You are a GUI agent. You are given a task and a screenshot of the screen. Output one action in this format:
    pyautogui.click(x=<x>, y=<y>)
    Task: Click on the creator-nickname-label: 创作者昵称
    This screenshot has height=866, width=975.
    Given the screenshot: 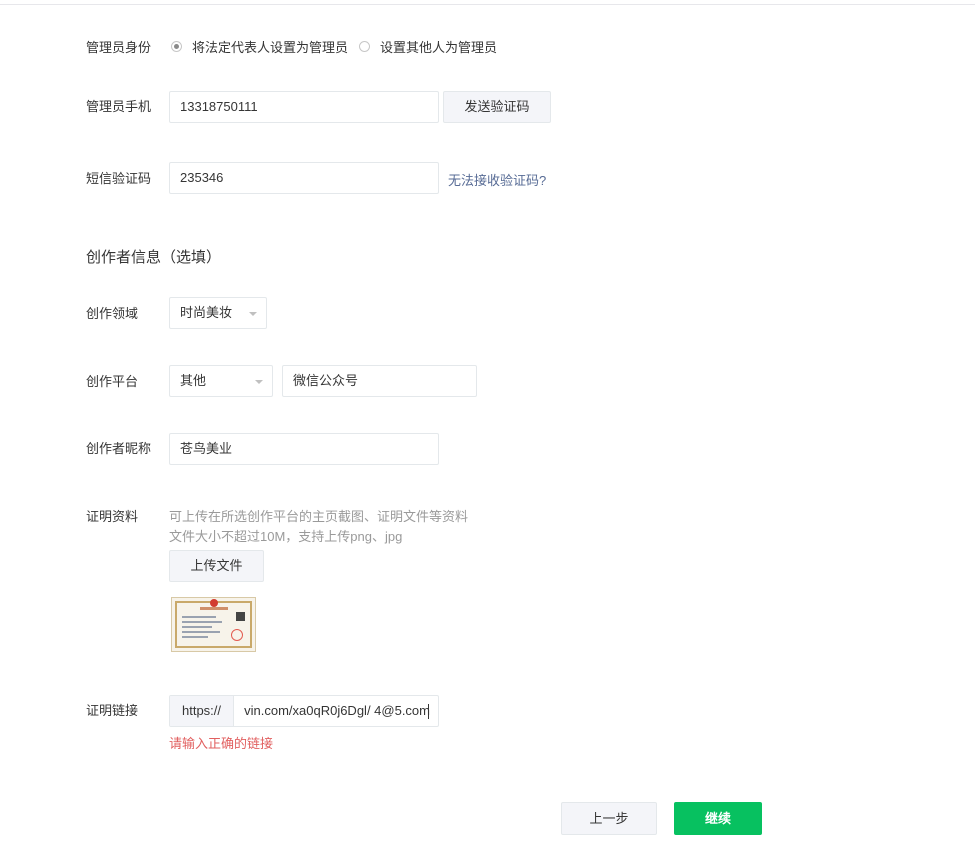 What is the action you would take?
    pyautogui.click(x=119, y=448)
    